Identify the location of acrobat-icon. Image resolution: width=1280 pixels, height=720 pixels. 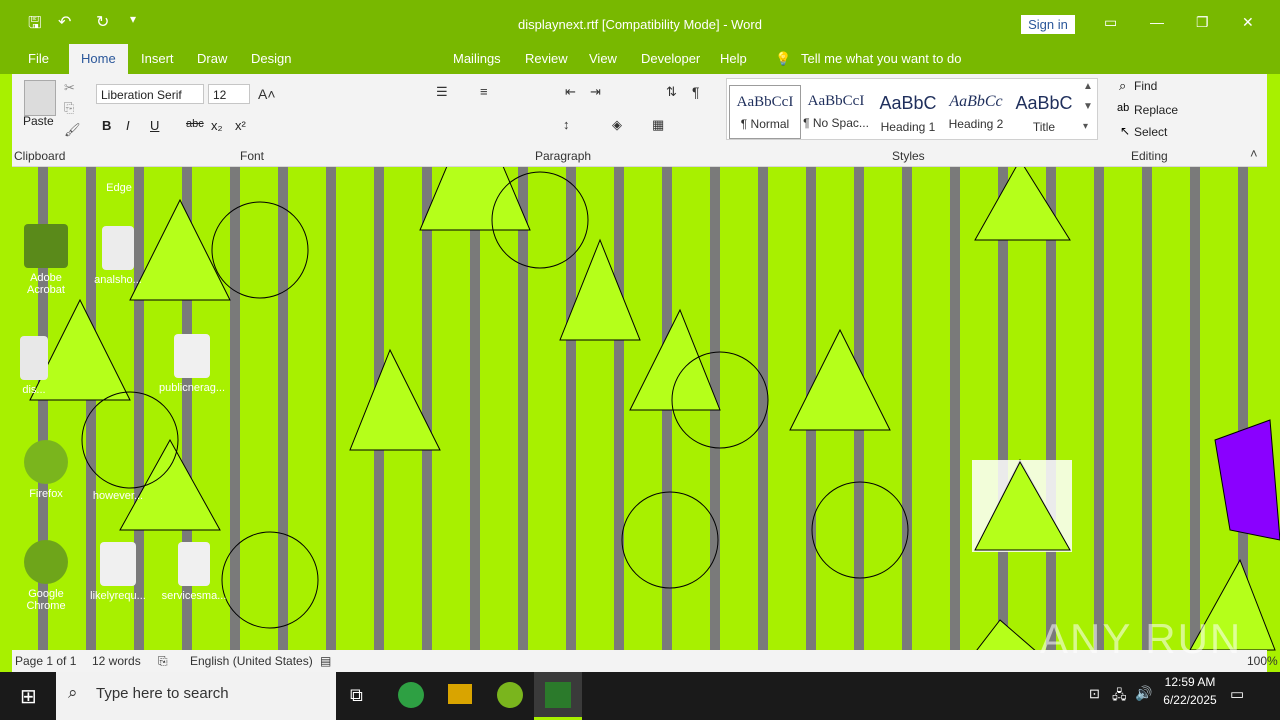
(46, 246).